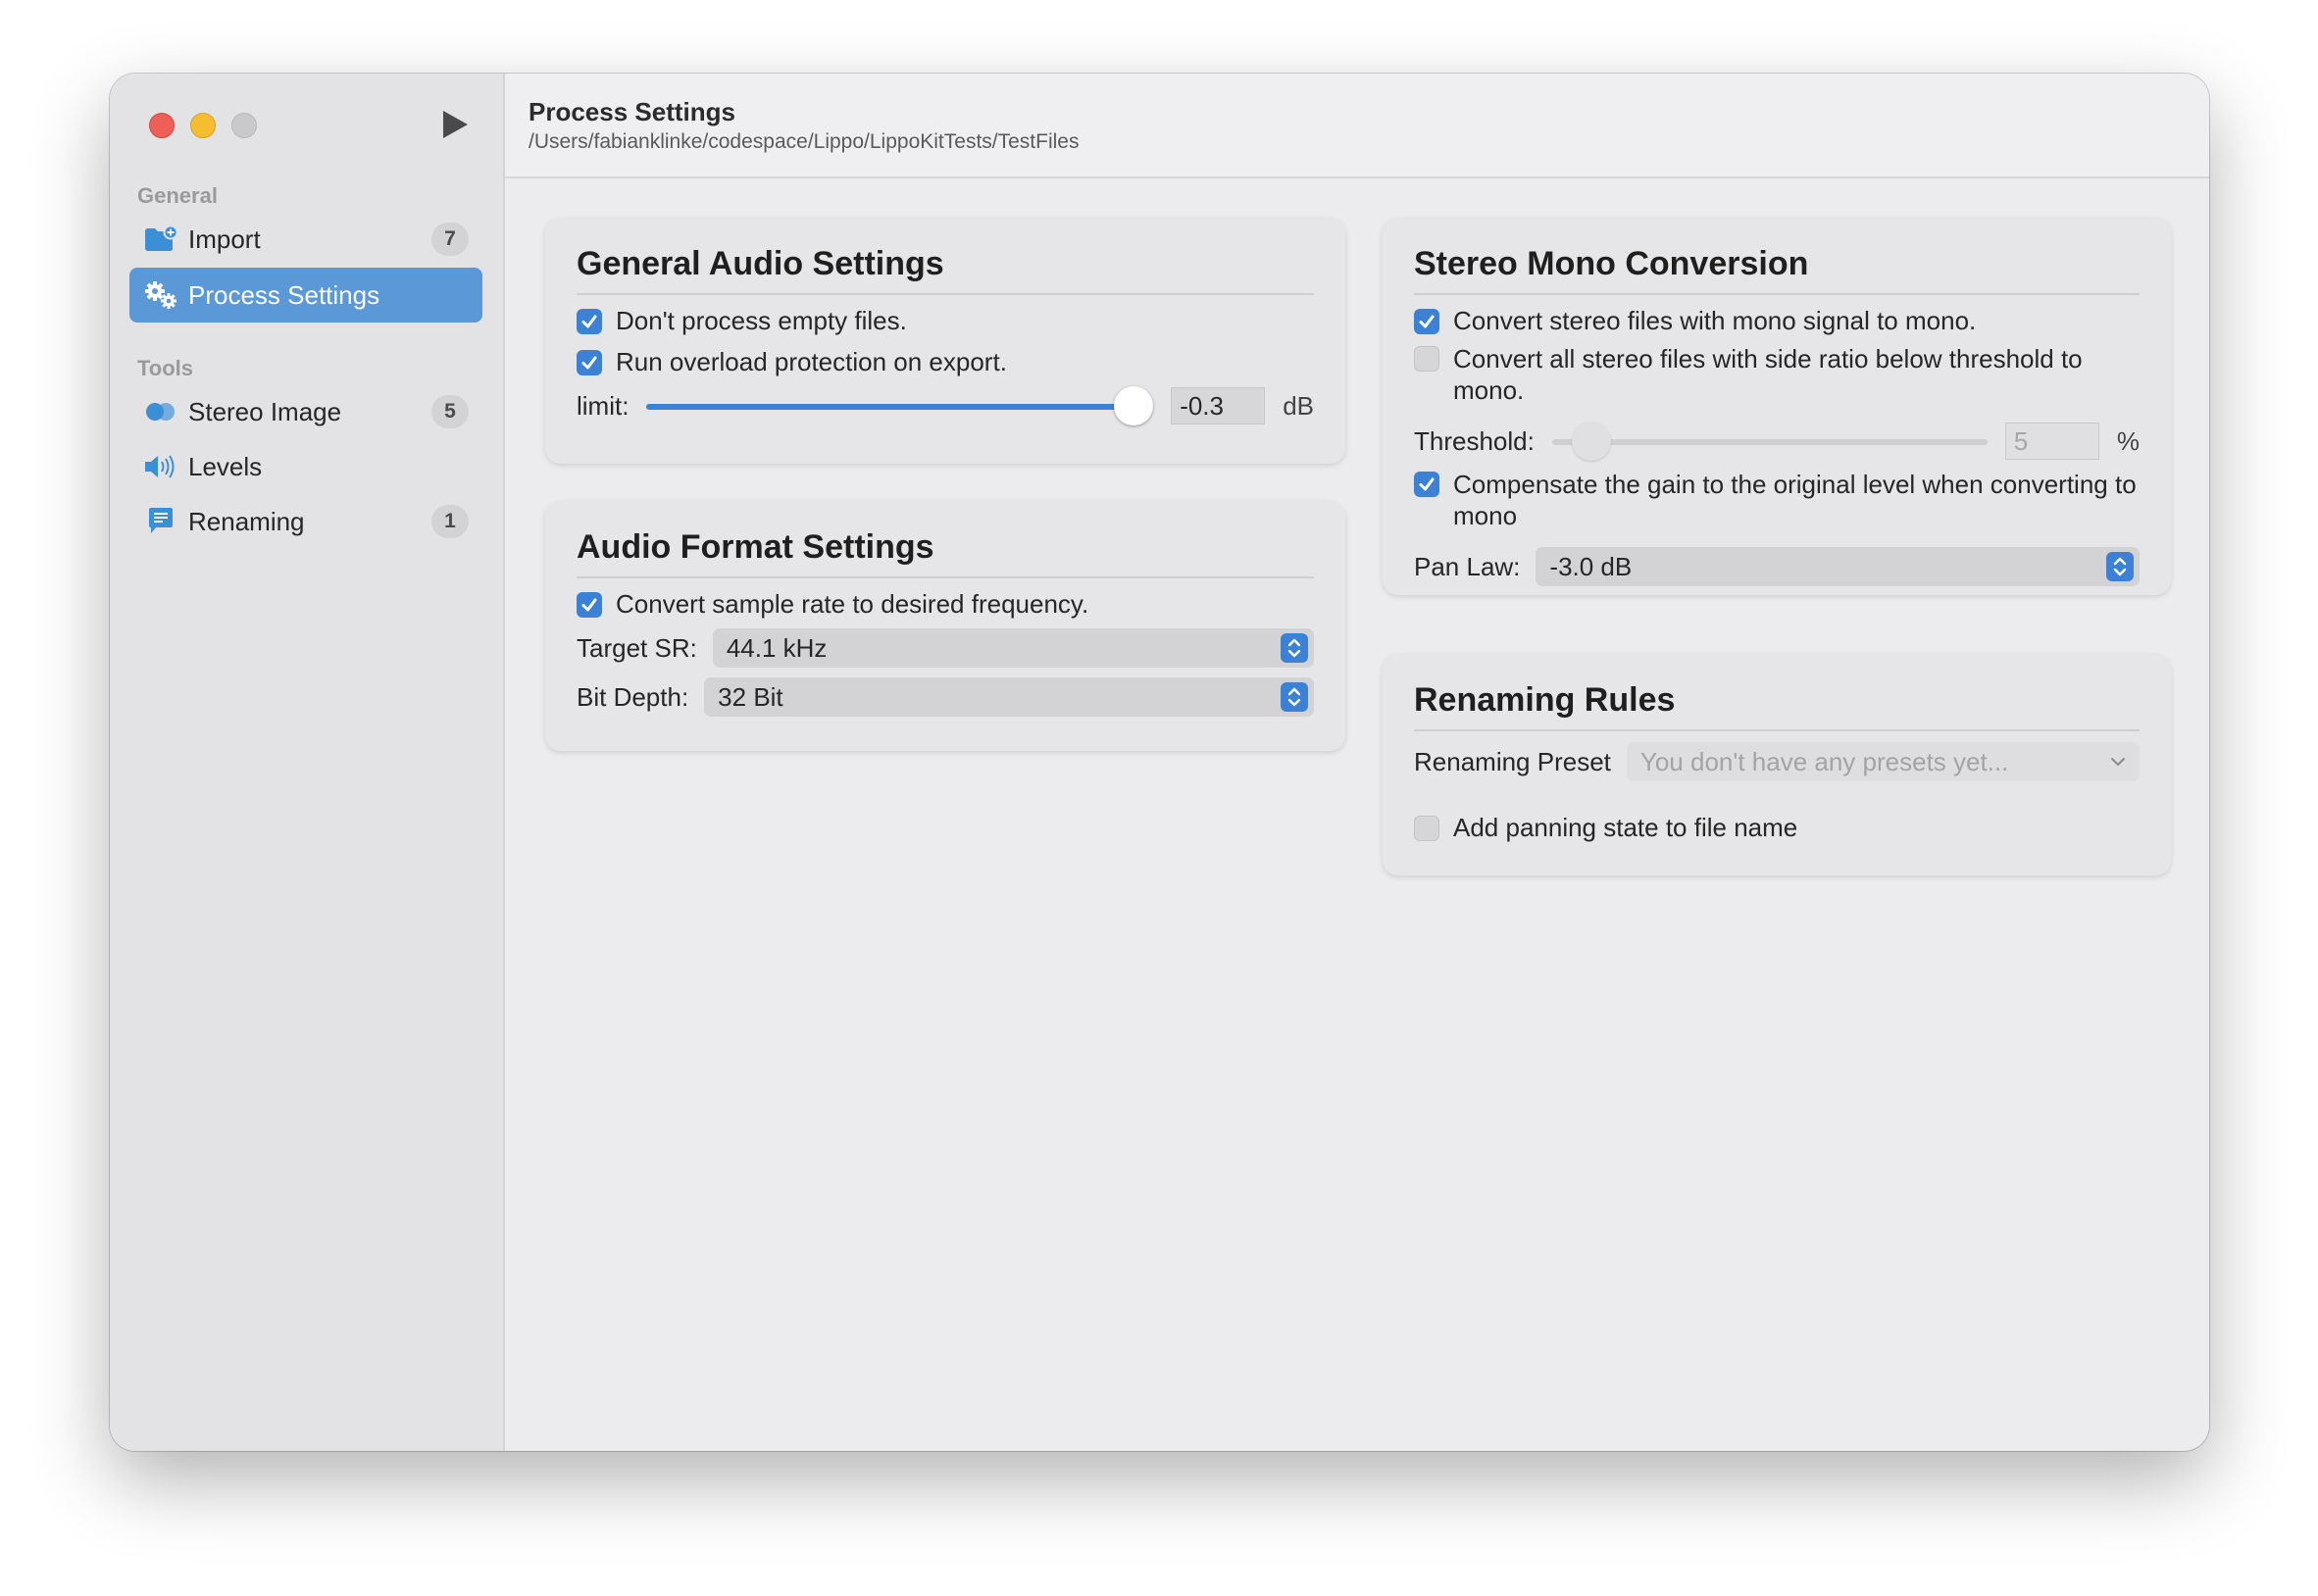  What do you see at coordinates (1298, 405) in the screenshot?
I see `limit-unit: dB` at bounding box center [1298, 405].